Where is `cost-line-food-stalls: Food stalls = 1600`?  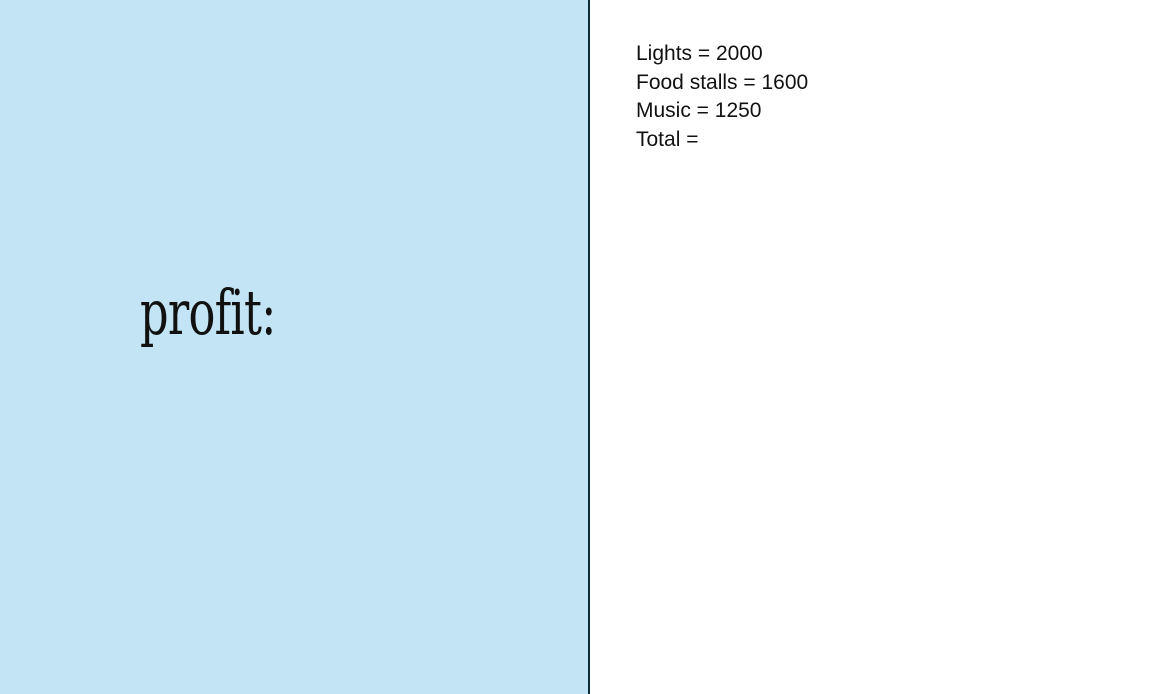 cost-line-food-stalls: Food stalls = 1600 is located at coordinates (722, 82).